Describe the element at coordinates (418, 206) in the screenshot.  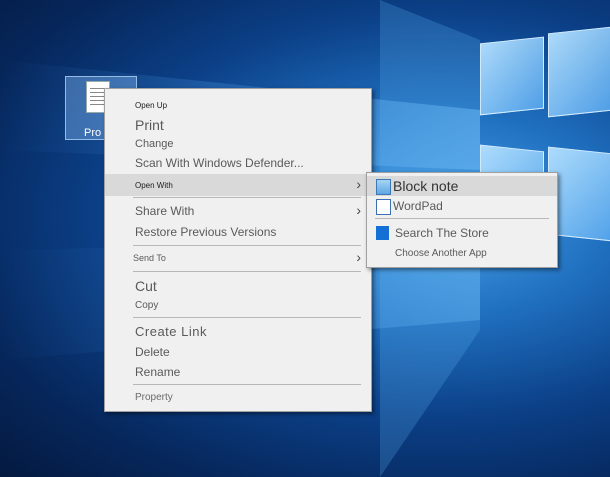
I see `submenu-item-label: WordPad` at that location.